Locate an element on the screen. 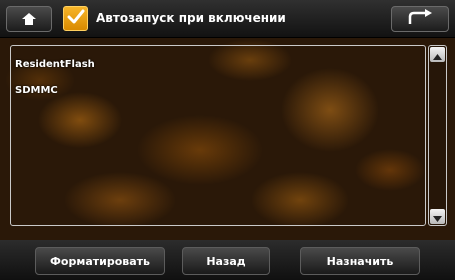 The width and height of the screenshot is (455, 280). return-button is located at coordinates (420, 19).